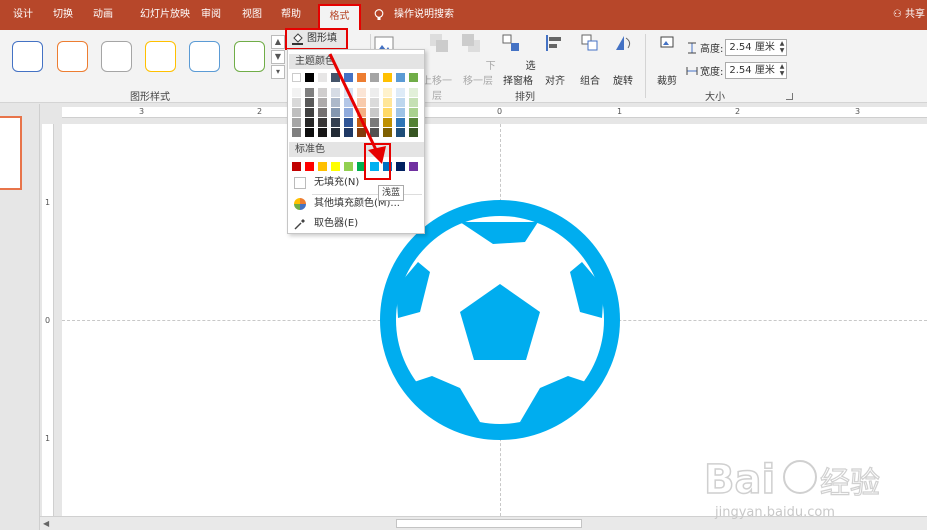  Describe the element at coordinates (463, 15) in the screenshot. I see `ribbon-tab-bar: 设计 切换 动画 幻灯片放映 审阅 视图 帮助 格式 操作说明搜索 ⚇ 共享` at that location.